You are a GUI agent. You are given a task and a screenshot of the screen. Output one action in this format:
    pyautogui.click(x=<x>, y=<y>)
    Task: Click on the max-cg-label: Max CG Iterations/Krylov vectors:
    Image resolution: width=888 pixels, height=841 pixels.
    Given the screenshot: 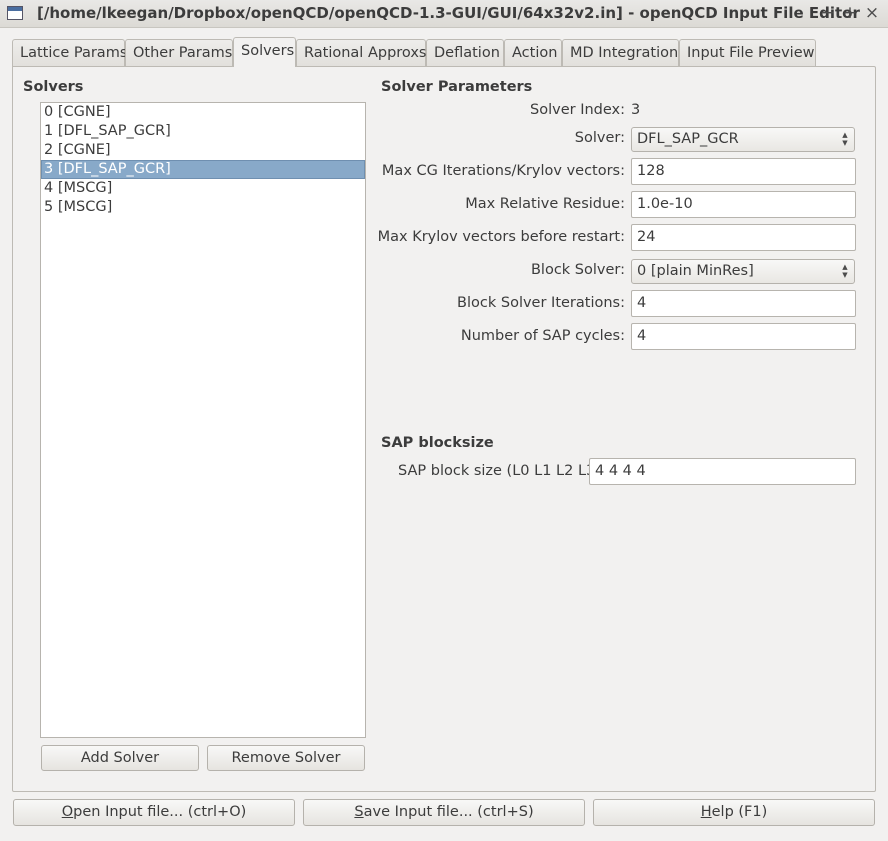 What is the action you would take?
    pyautogui.click(x=503, y=171)
    